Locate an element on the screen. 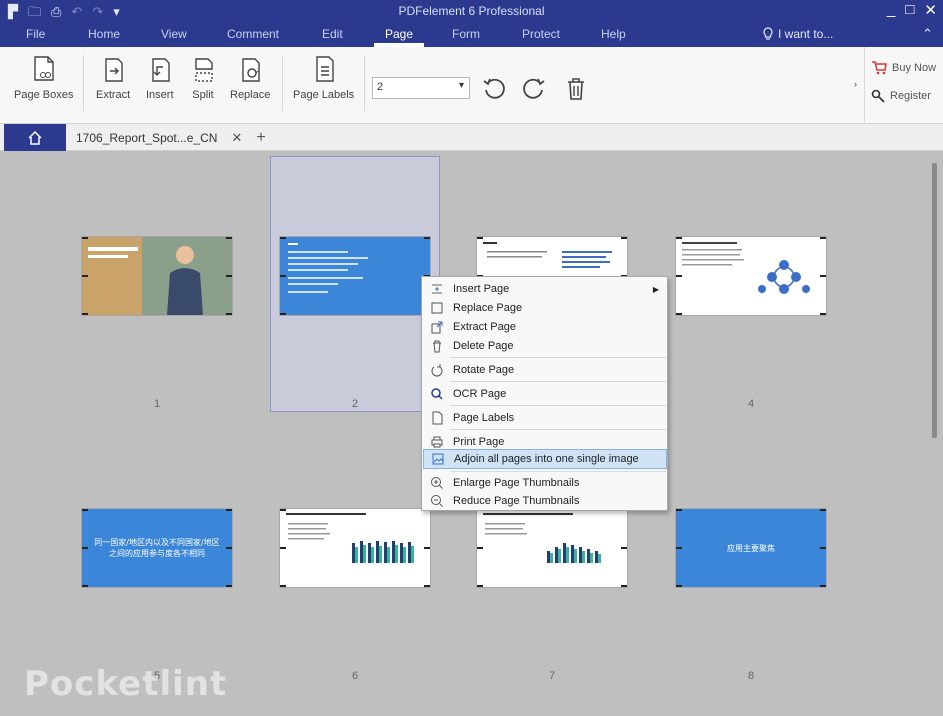 The height and width of the screenshot is (716, 943). ctx-replace-page: Replace Page is located at coordinates (545, 308).